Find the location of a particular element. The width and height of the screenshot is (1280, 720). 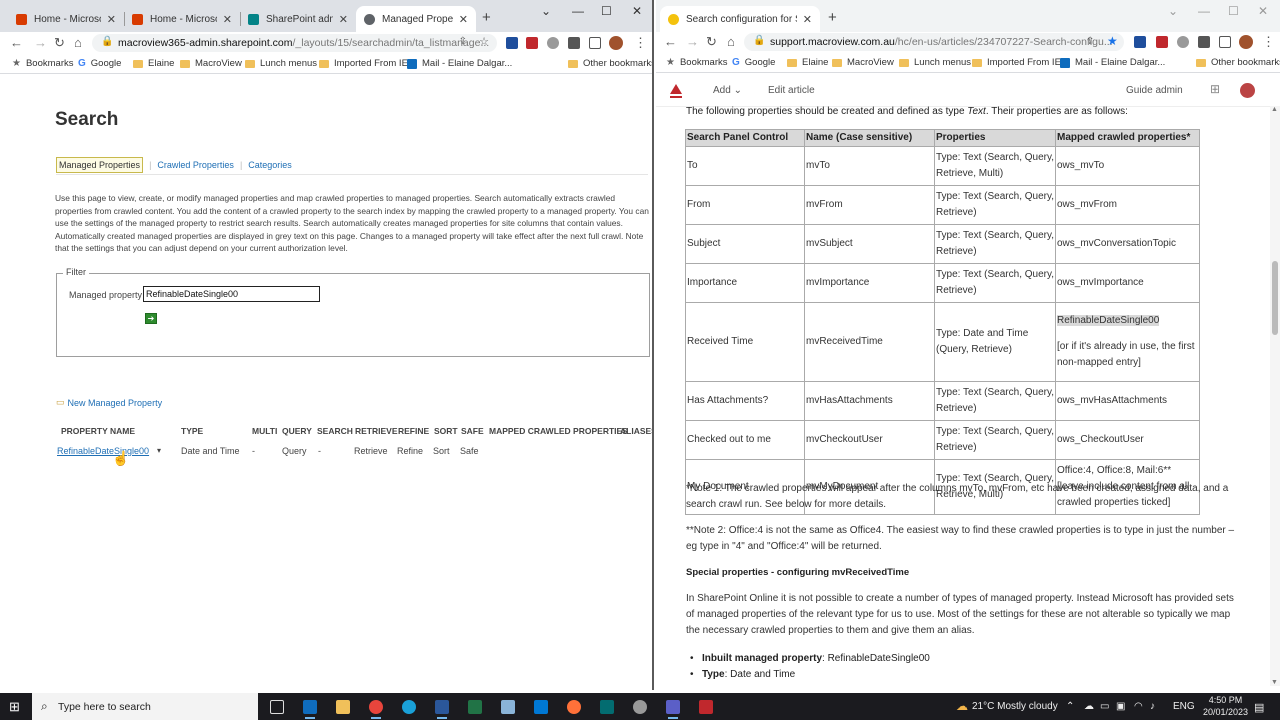

star-icon: ☆ is located at coordinates (484, 41).